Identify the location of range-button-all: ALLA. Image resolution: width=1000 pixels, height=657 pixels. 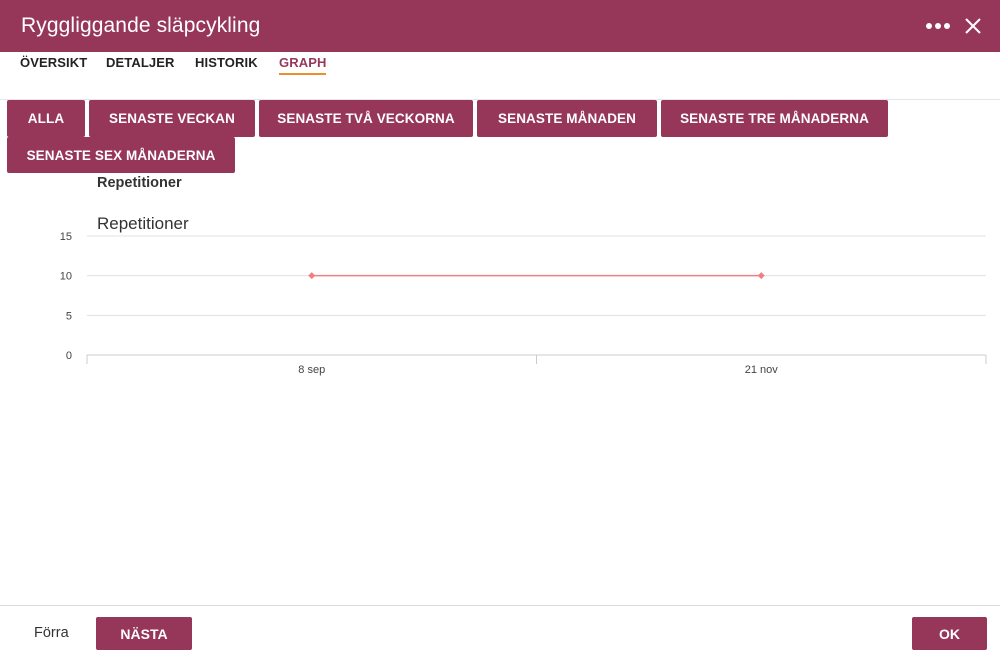
(46, 118).